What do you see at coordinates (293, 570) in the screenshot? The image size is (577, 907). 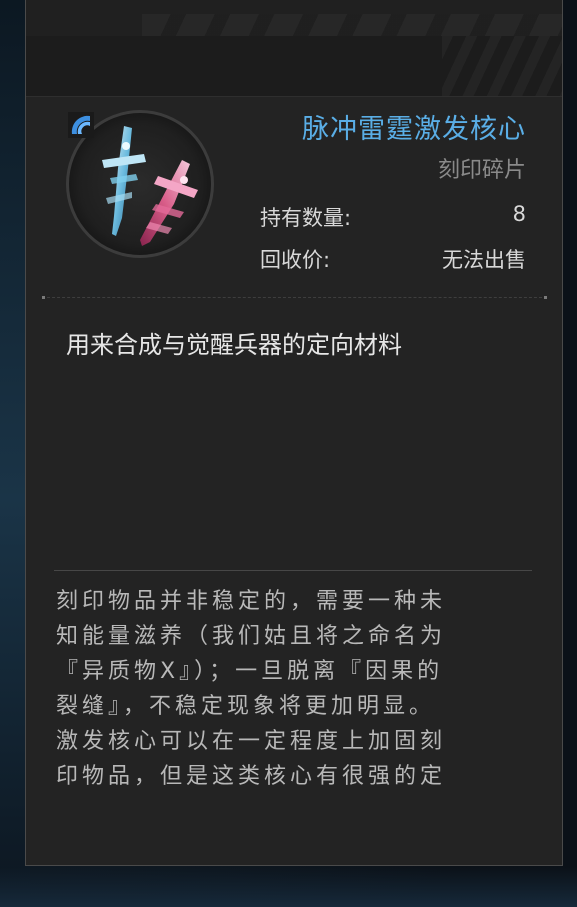 I see `lore-divider` at bounding box center [293, 570].